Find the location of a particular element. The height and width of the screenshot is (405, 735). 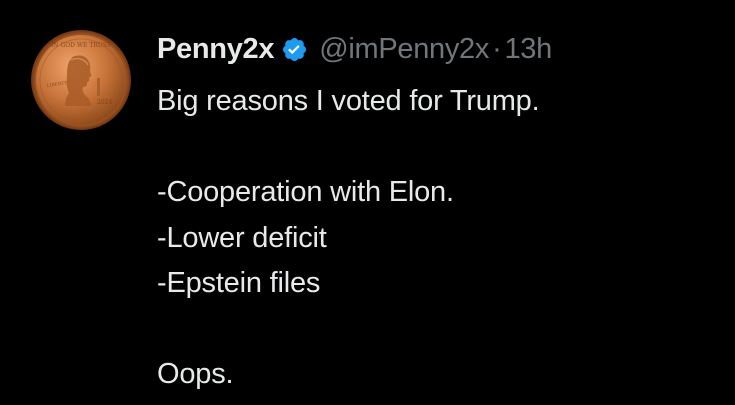

verified-badge-icon is located at coordinates (294, 49).